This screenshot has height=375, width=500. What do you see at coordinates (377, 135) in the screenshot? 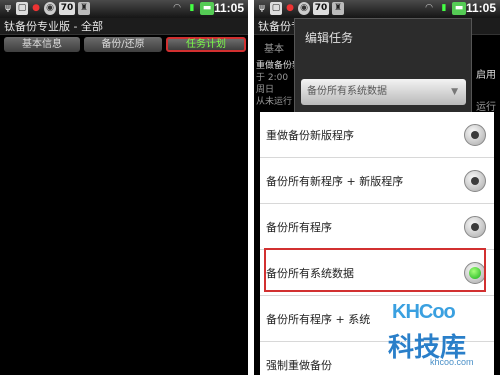
I see `option-item: 重做备份新版程序` at bounding box center [377, 135].